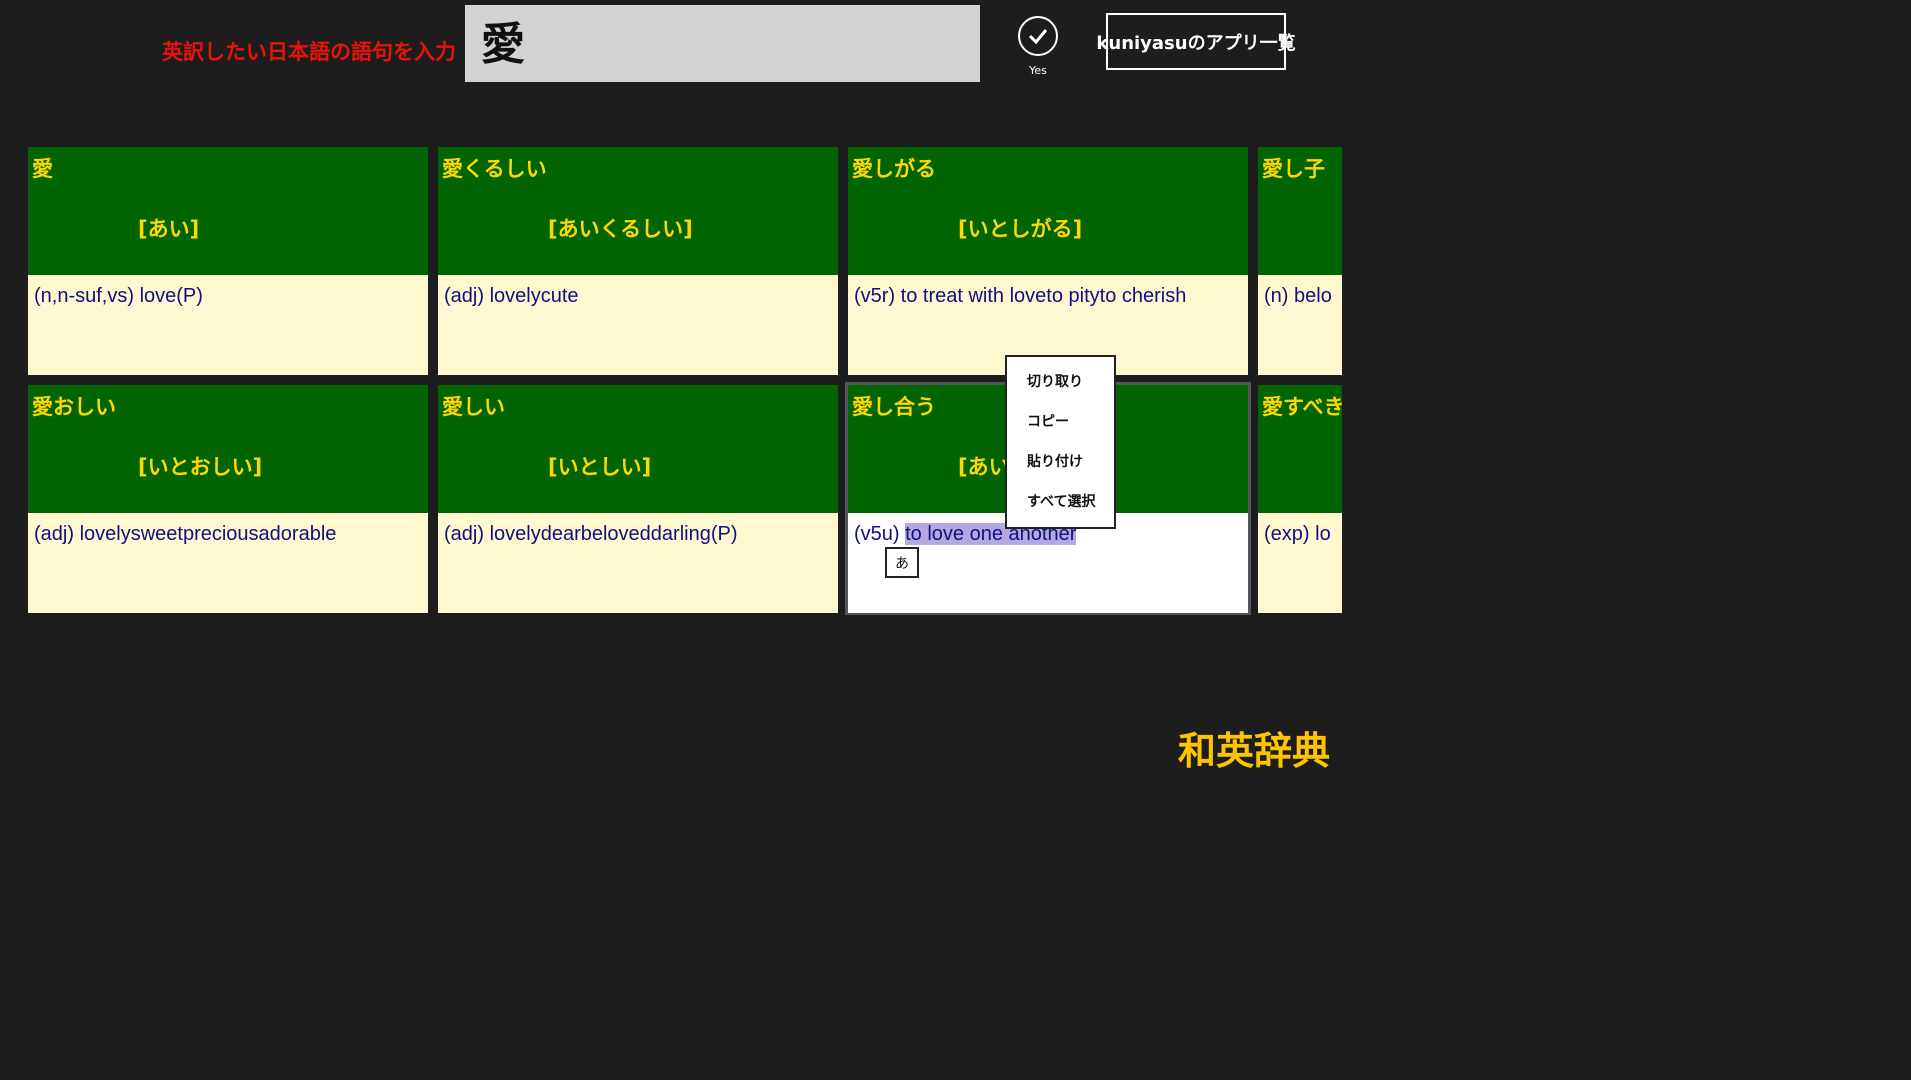 The height and width of the screenshot is (1080, 1911). What do you see at coordinates (200, 467) in the screenshot?
I see `tile-reading: [いとおしい]` at bounding box center [200, 467].